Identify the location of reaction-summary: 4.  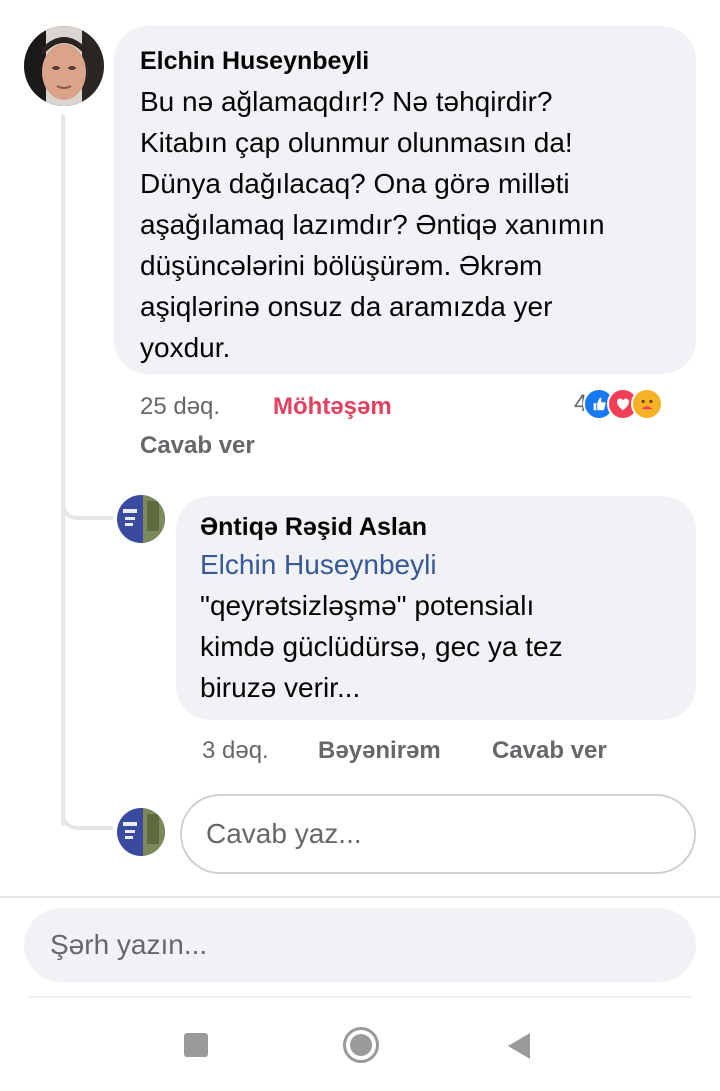
(619, 404).